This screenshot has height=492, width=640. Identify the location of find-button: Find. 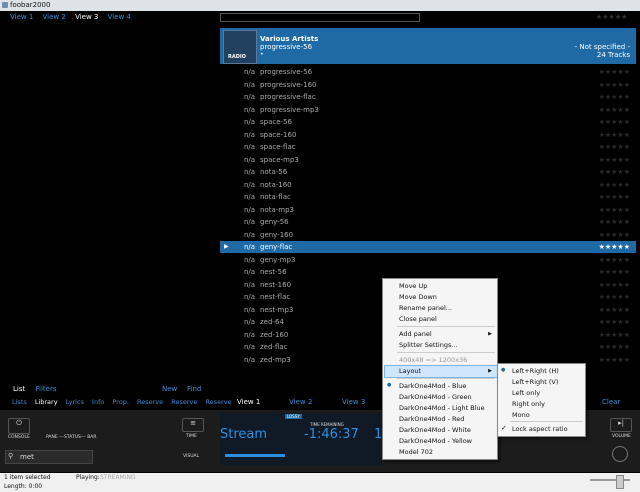
(194, 389).